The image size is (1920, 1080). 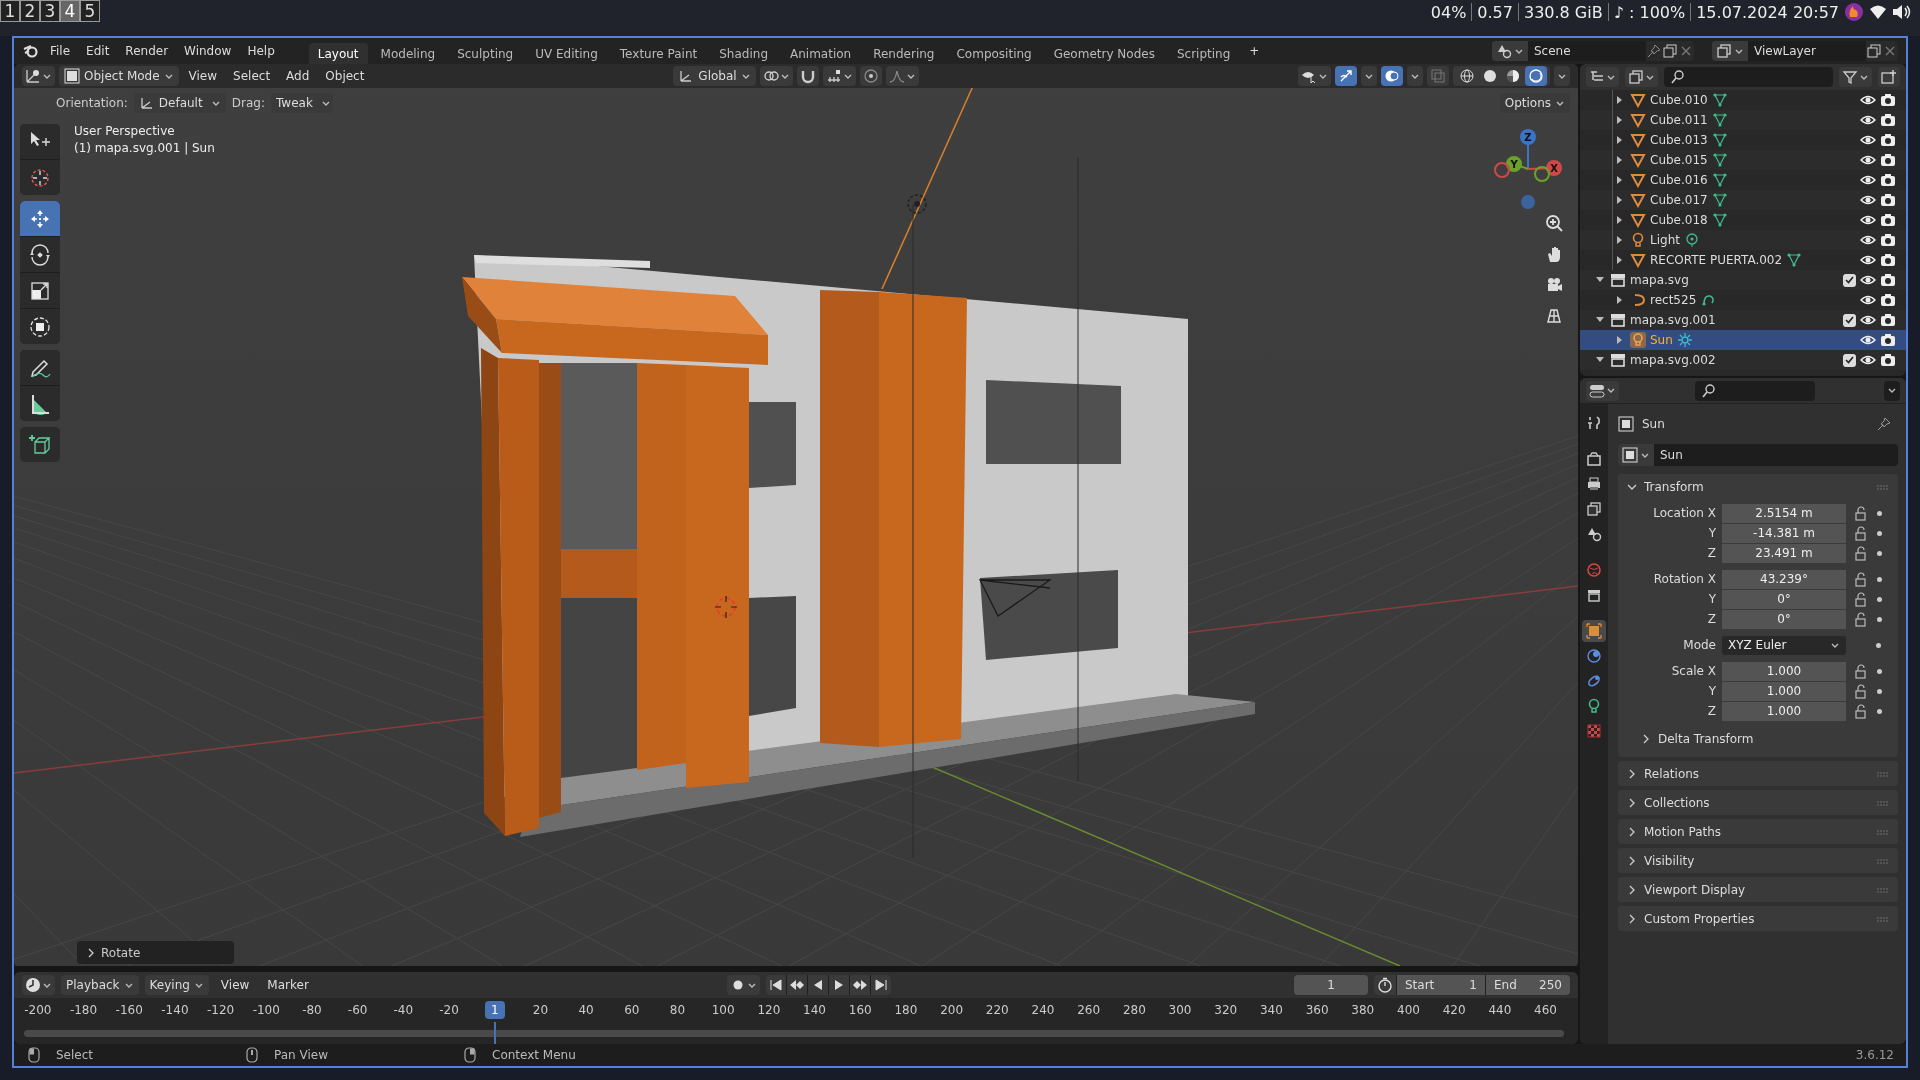 What do you see at coordinates (1594, 631) in the screenshot?
I see `properties-tab` at bounding box center [1594, 631].